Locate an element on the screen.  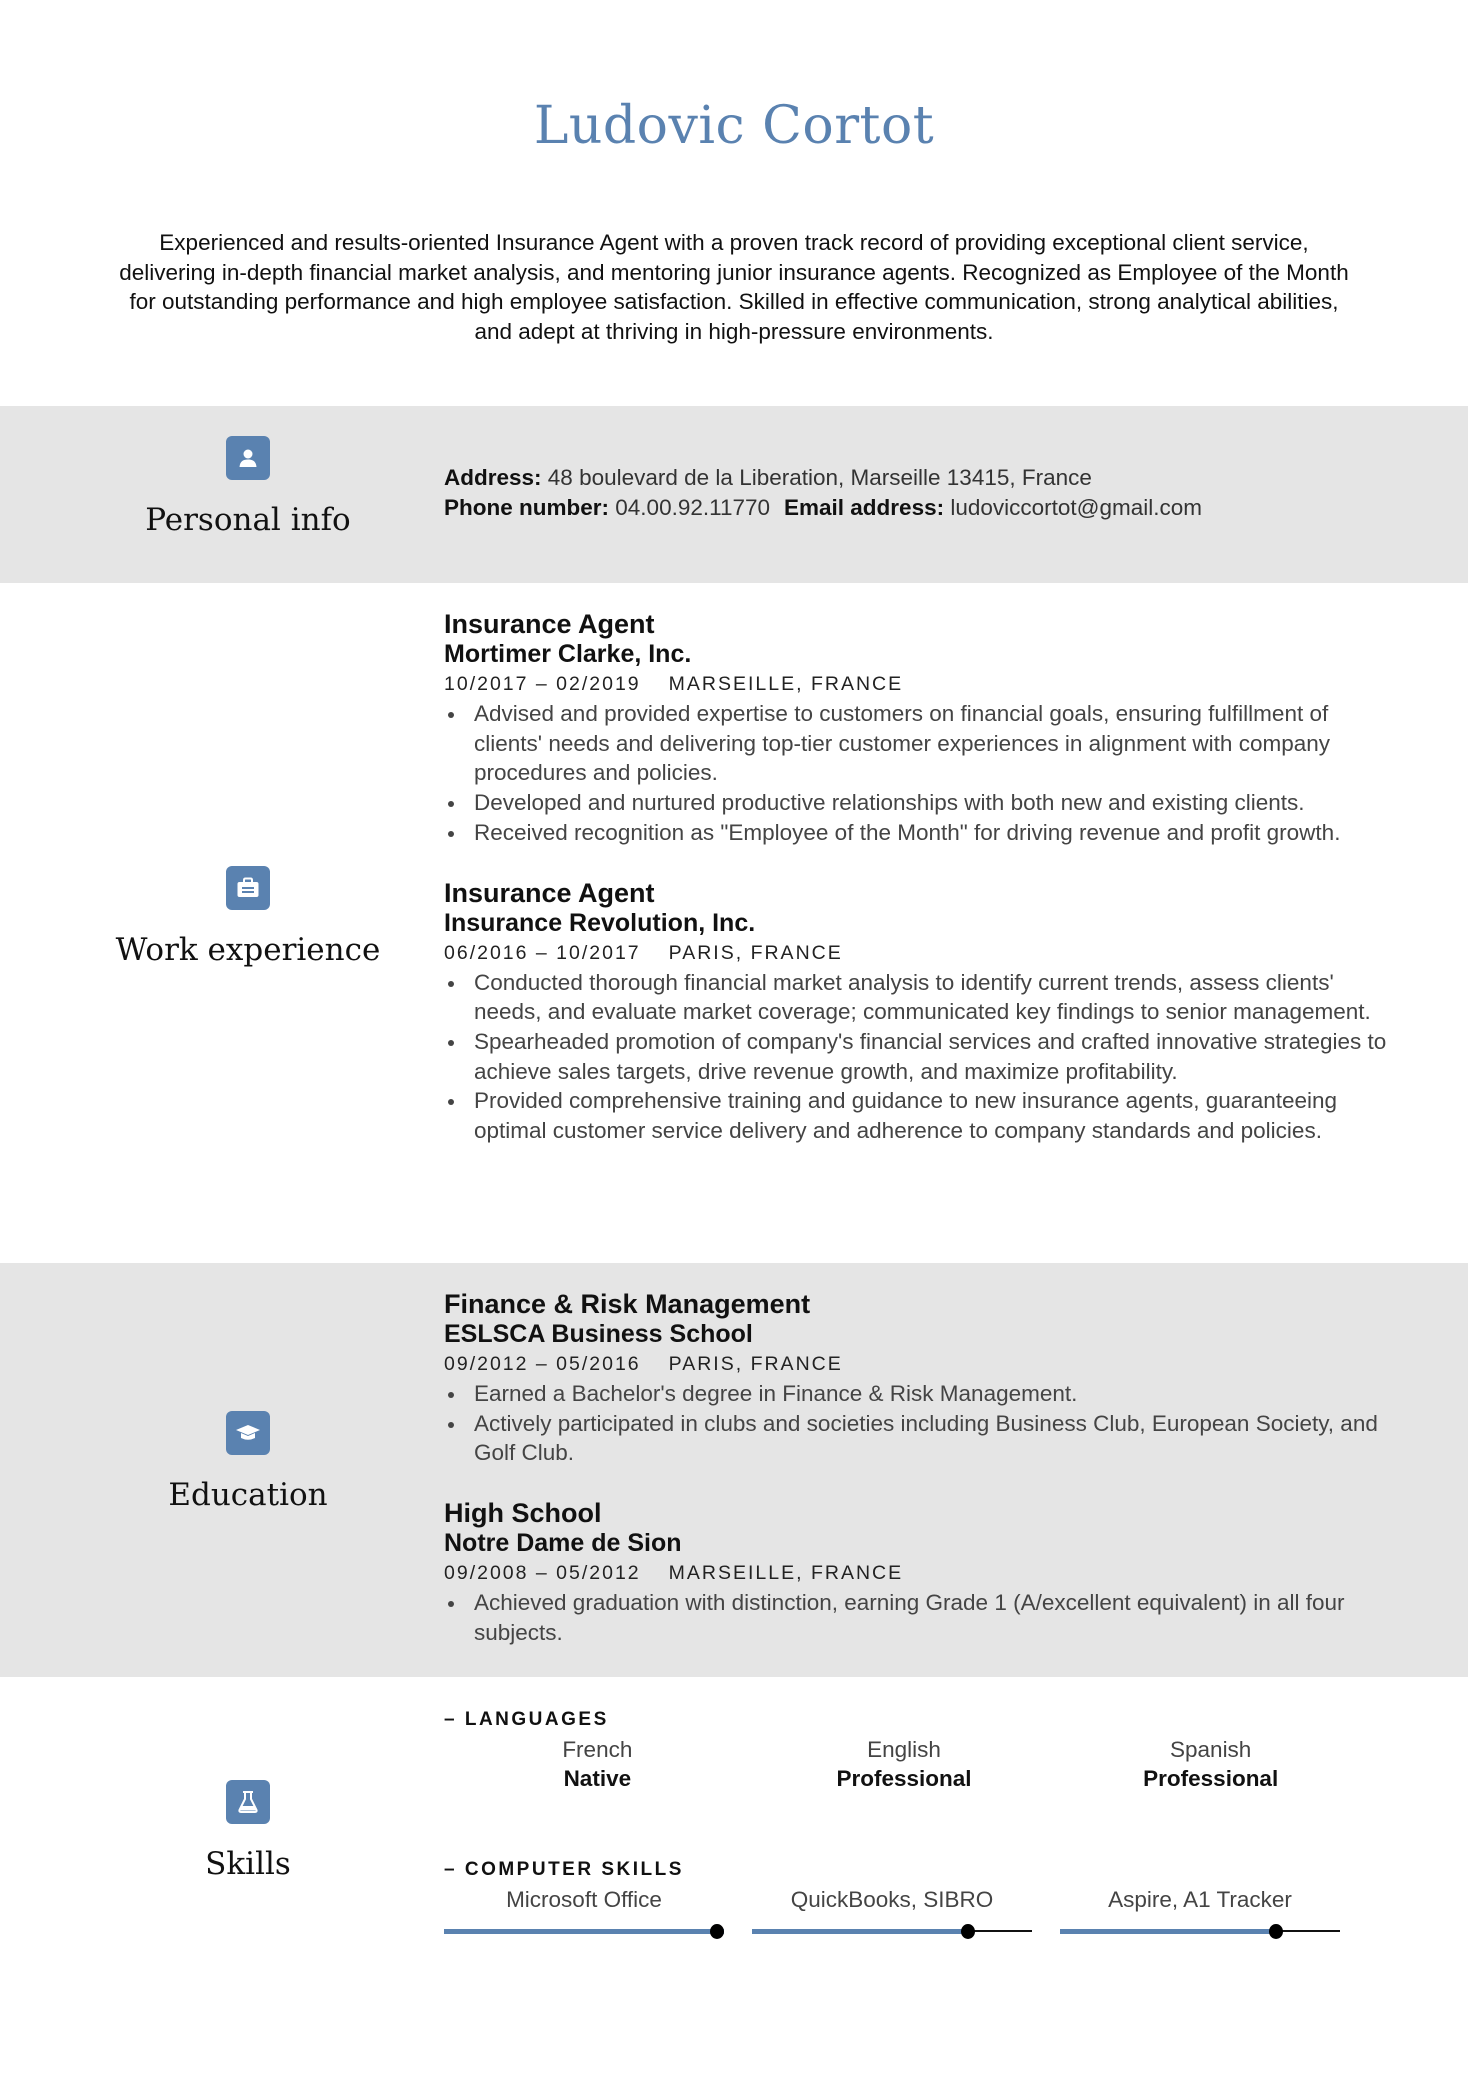
language-name: Spanish is located at coordinates (1211, 1749).